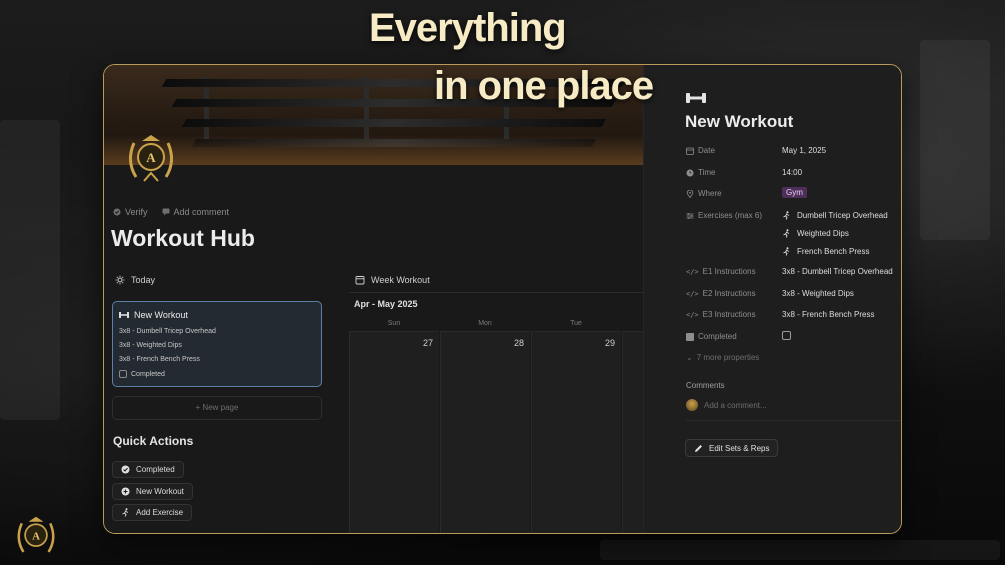 This screenshot has width=1005, height=565. Describe the element at coordinates (124, 315) in the screenshot. I see `dumbbell-icon` at that location.